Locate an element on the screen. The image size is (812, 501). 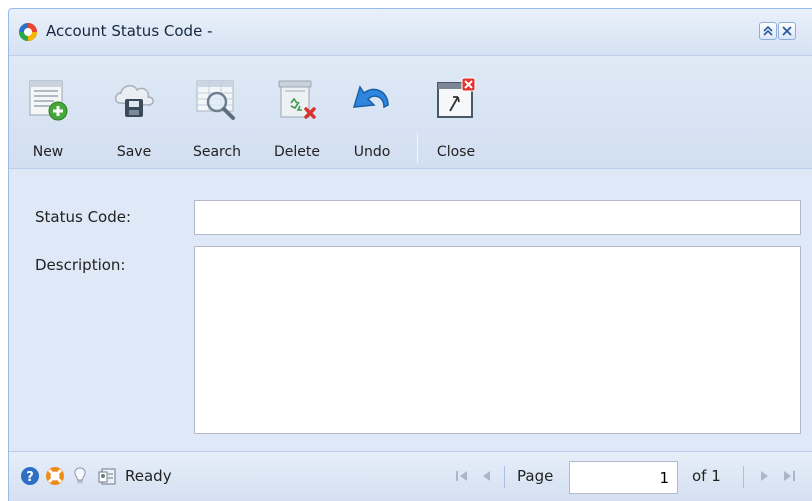
portal-card-icon is located at coordinates (107, 476).